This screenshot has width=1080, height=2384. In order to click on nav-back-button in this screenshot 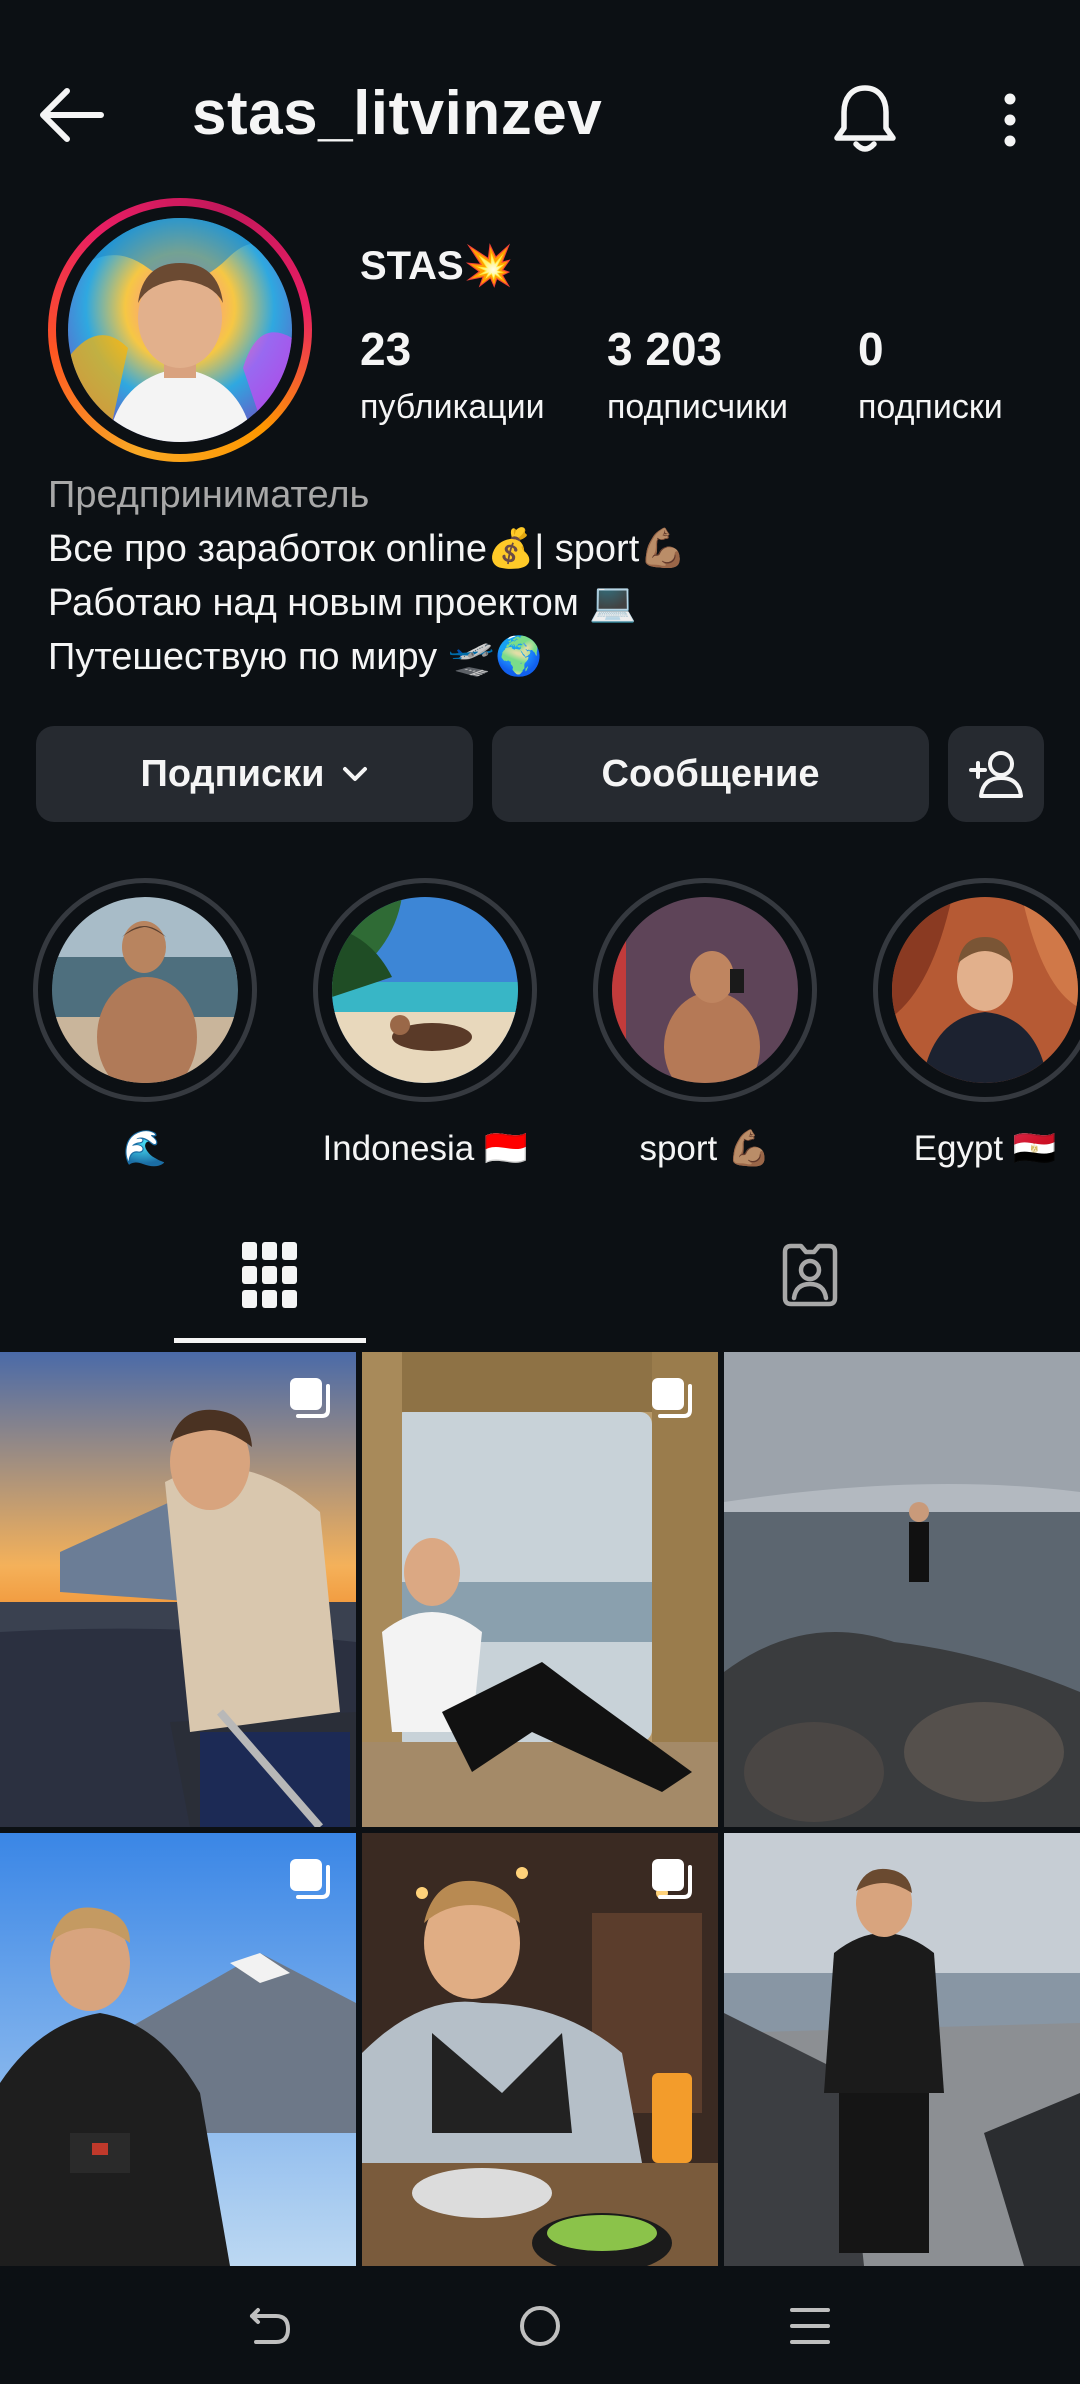, I will do `click(270, 2326)`.